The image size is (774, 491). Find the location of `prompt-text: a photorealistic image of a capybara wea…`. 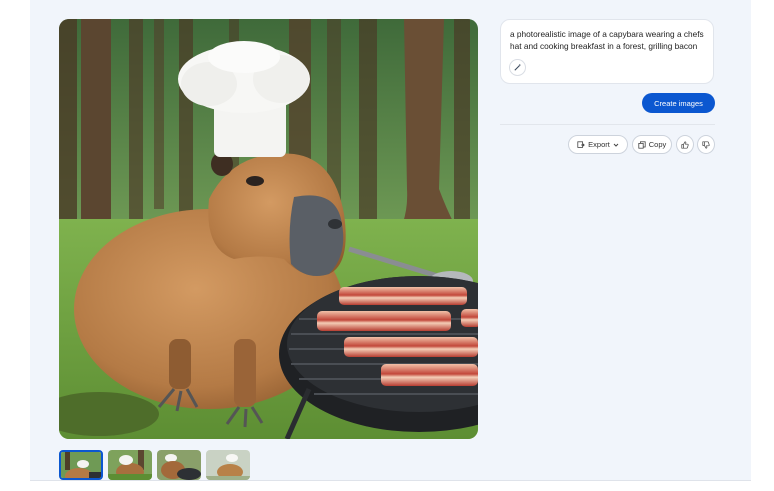

prompt-text: a photorealistic image of a capybara wea… is located at coordinates (608, 40).